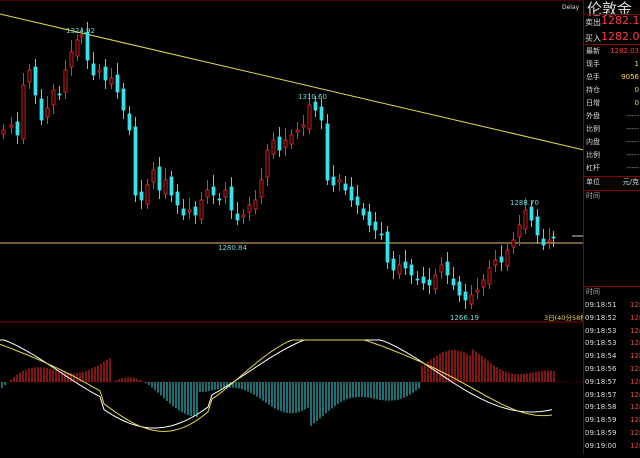 The height and width of the screenshot is (458, 640). What do you see at coordinates (636, 90) in the screenshot?
I see `stat-value: 0` at bounding box center [636, 90].